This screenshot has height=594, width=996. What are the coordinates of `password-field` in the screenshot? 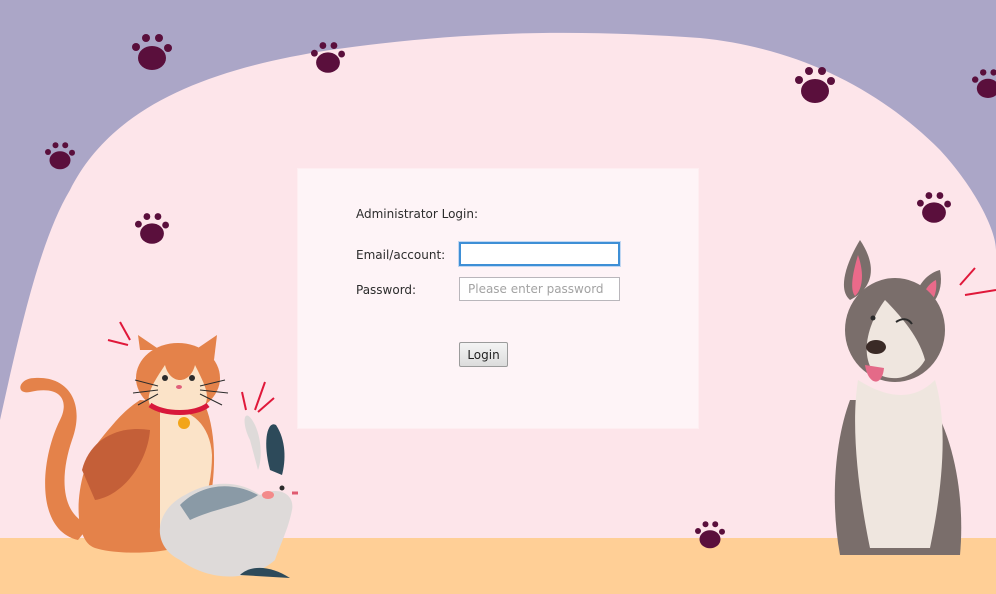 It's located at (539, 289).